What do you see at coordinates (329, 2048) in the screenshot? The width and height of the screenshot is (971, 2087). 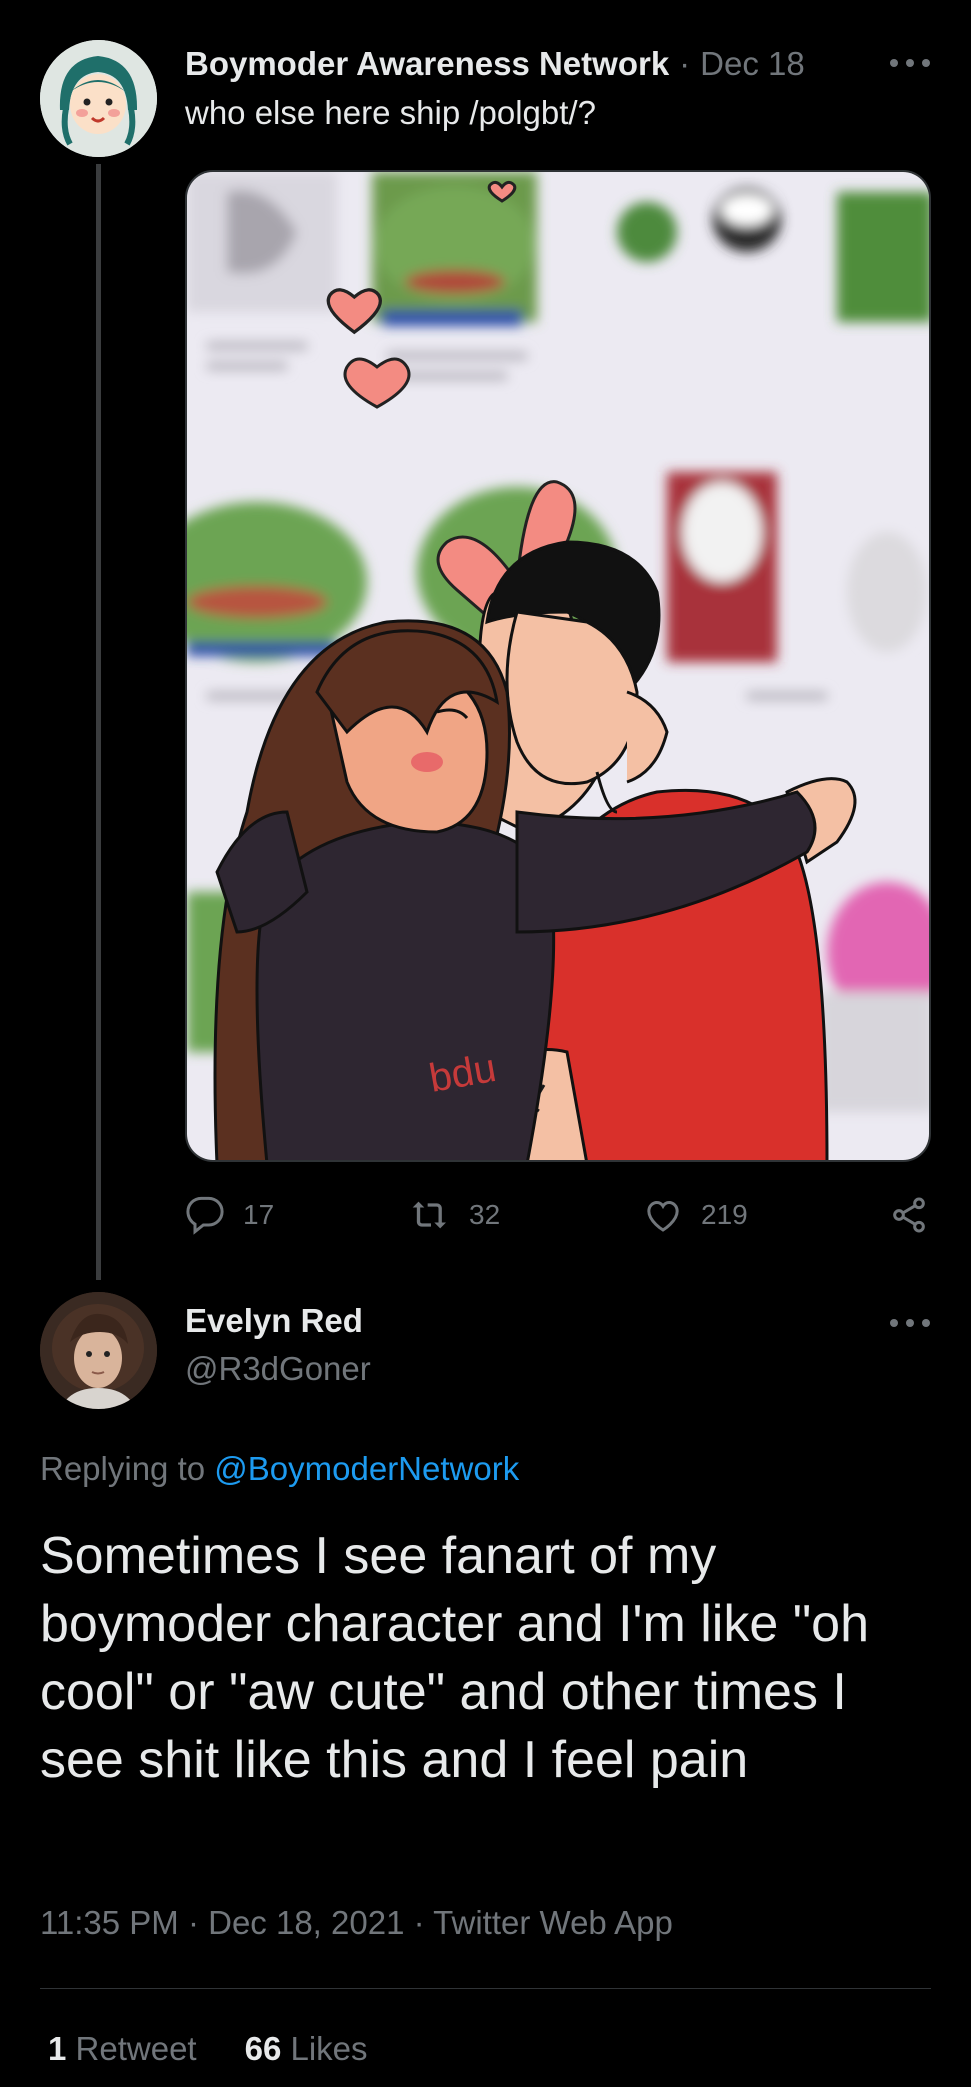 I see `like-stat-label: Likes` at bounding box center [329, 2048].